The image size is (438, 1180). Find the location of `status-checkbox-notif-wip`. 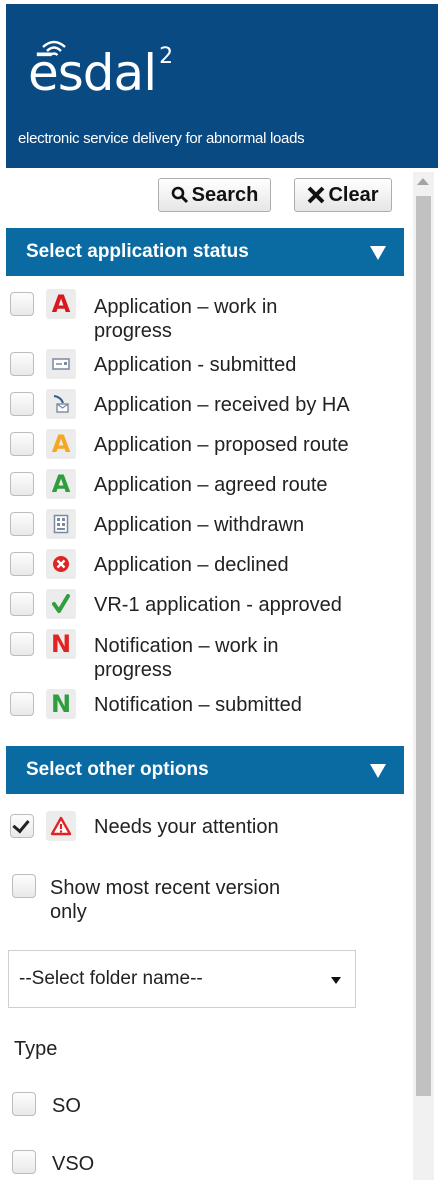

status-checkbox-notif-wip is located at coordinates (22, 644).